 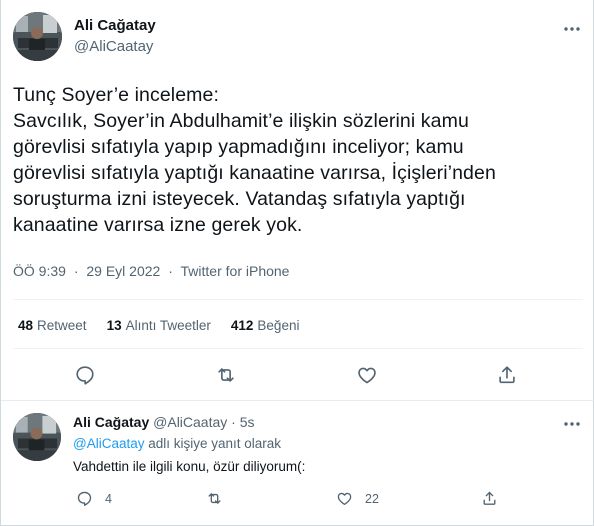 I want to click on retweets-stat: 48 Retweet, so click(x=52, y=325).